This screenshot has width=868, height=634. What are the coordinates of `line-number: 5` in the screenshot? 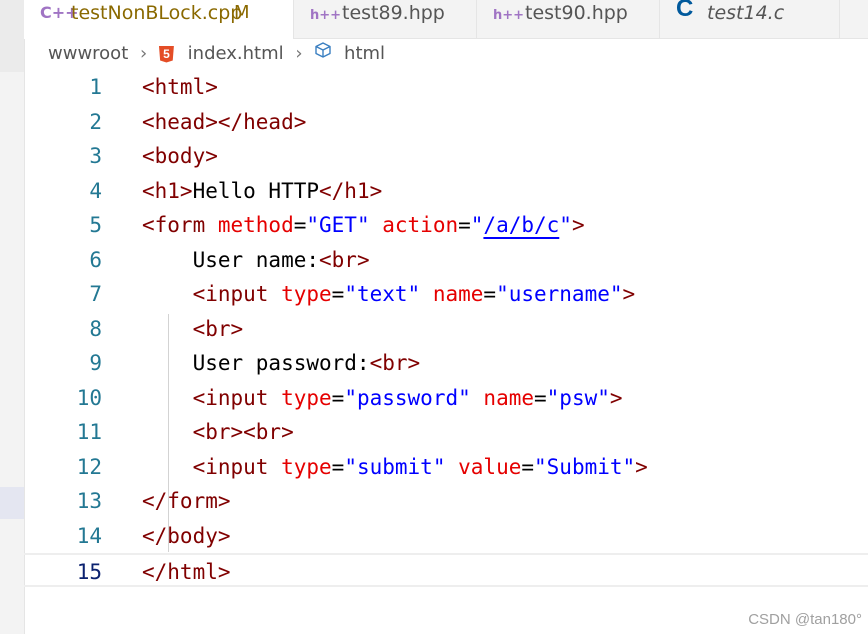 It's located at (95, 225).